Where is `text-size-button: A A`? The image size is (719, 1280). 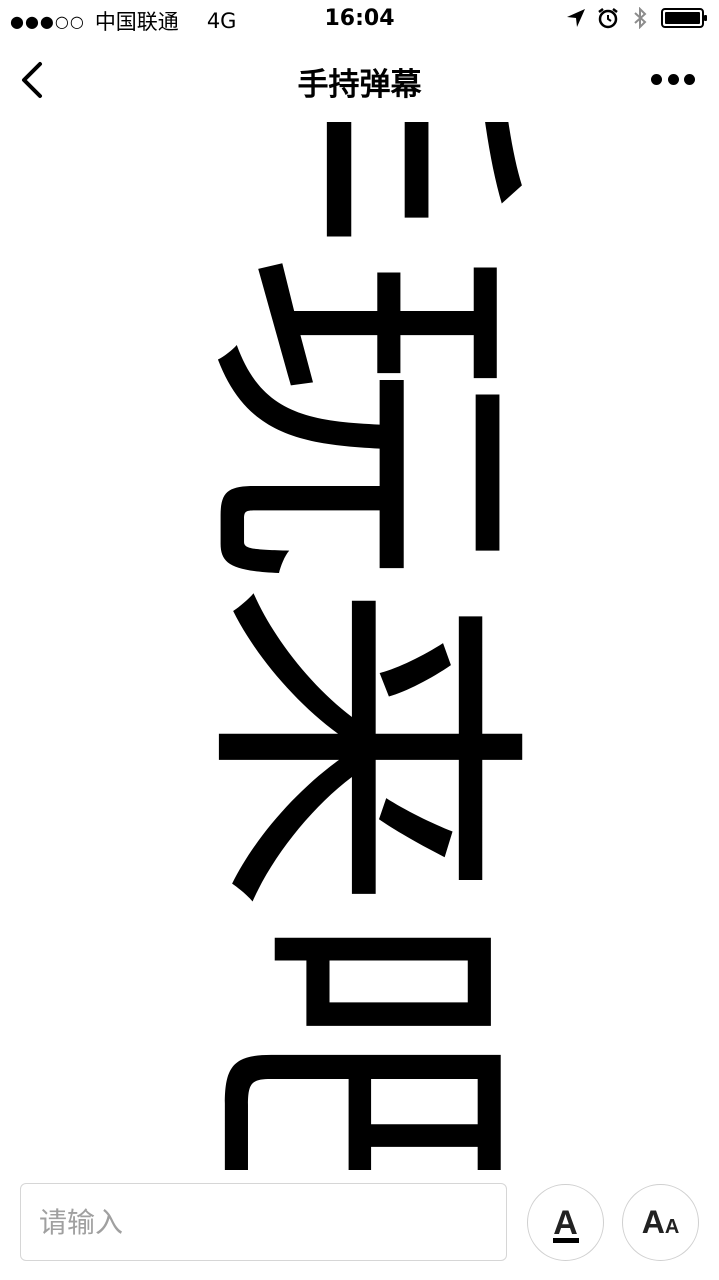
text-size-button: A A is located at coordinates (660, 1222).